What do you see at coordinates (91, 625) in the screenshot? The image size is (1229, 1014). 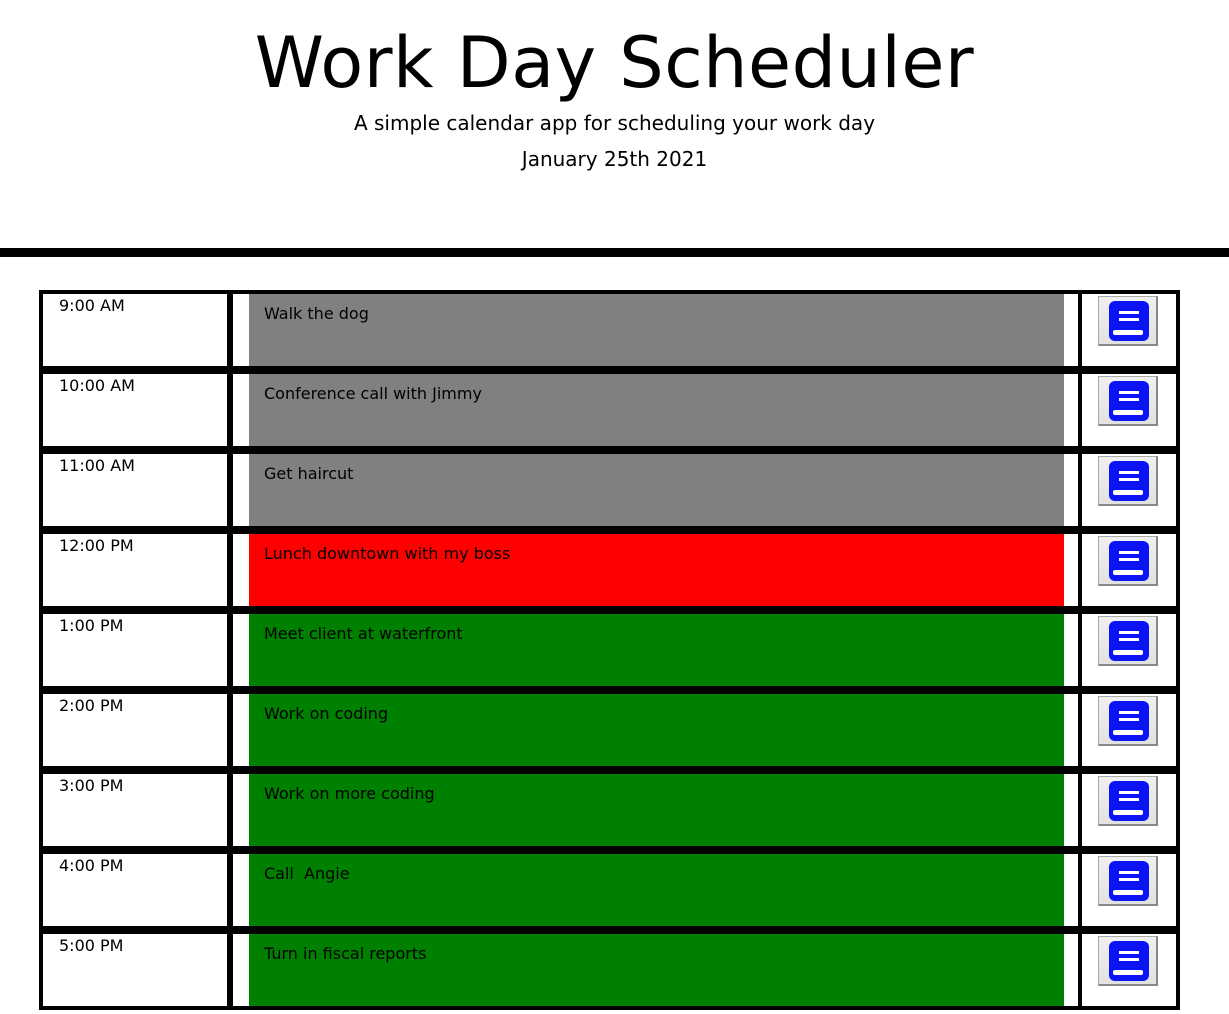 I see `hour-label: 1:00 PM` at bounding box center [91, 625].